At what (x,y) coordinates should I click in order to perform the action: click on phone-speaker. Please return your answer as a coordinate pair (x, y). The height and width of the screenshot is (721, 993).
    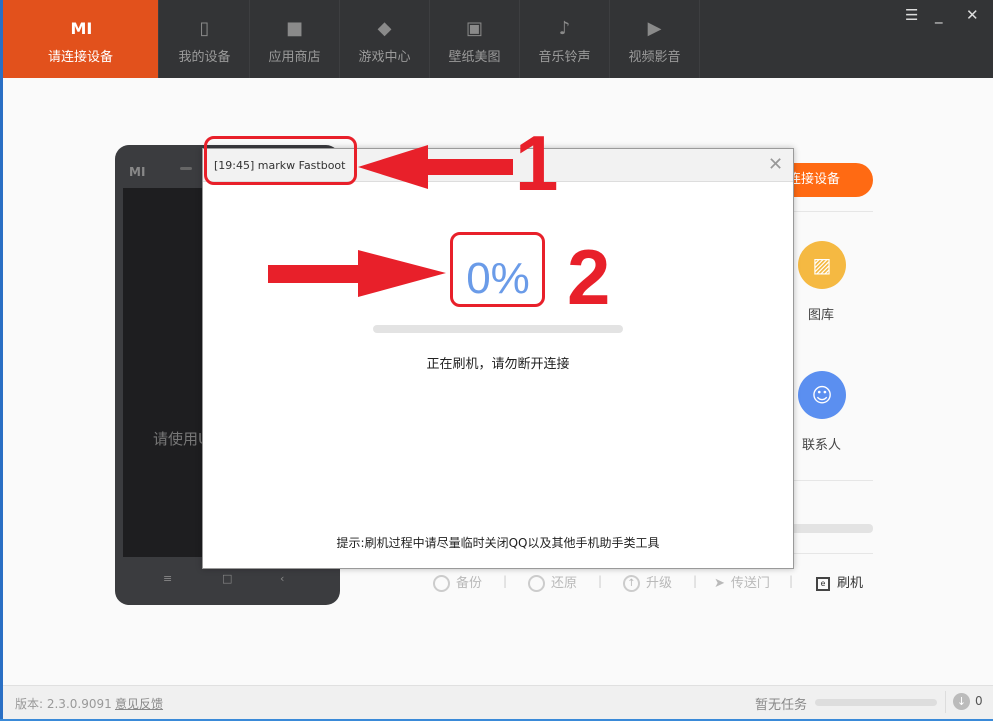
    Looking at the image, I should click on (186, 168).